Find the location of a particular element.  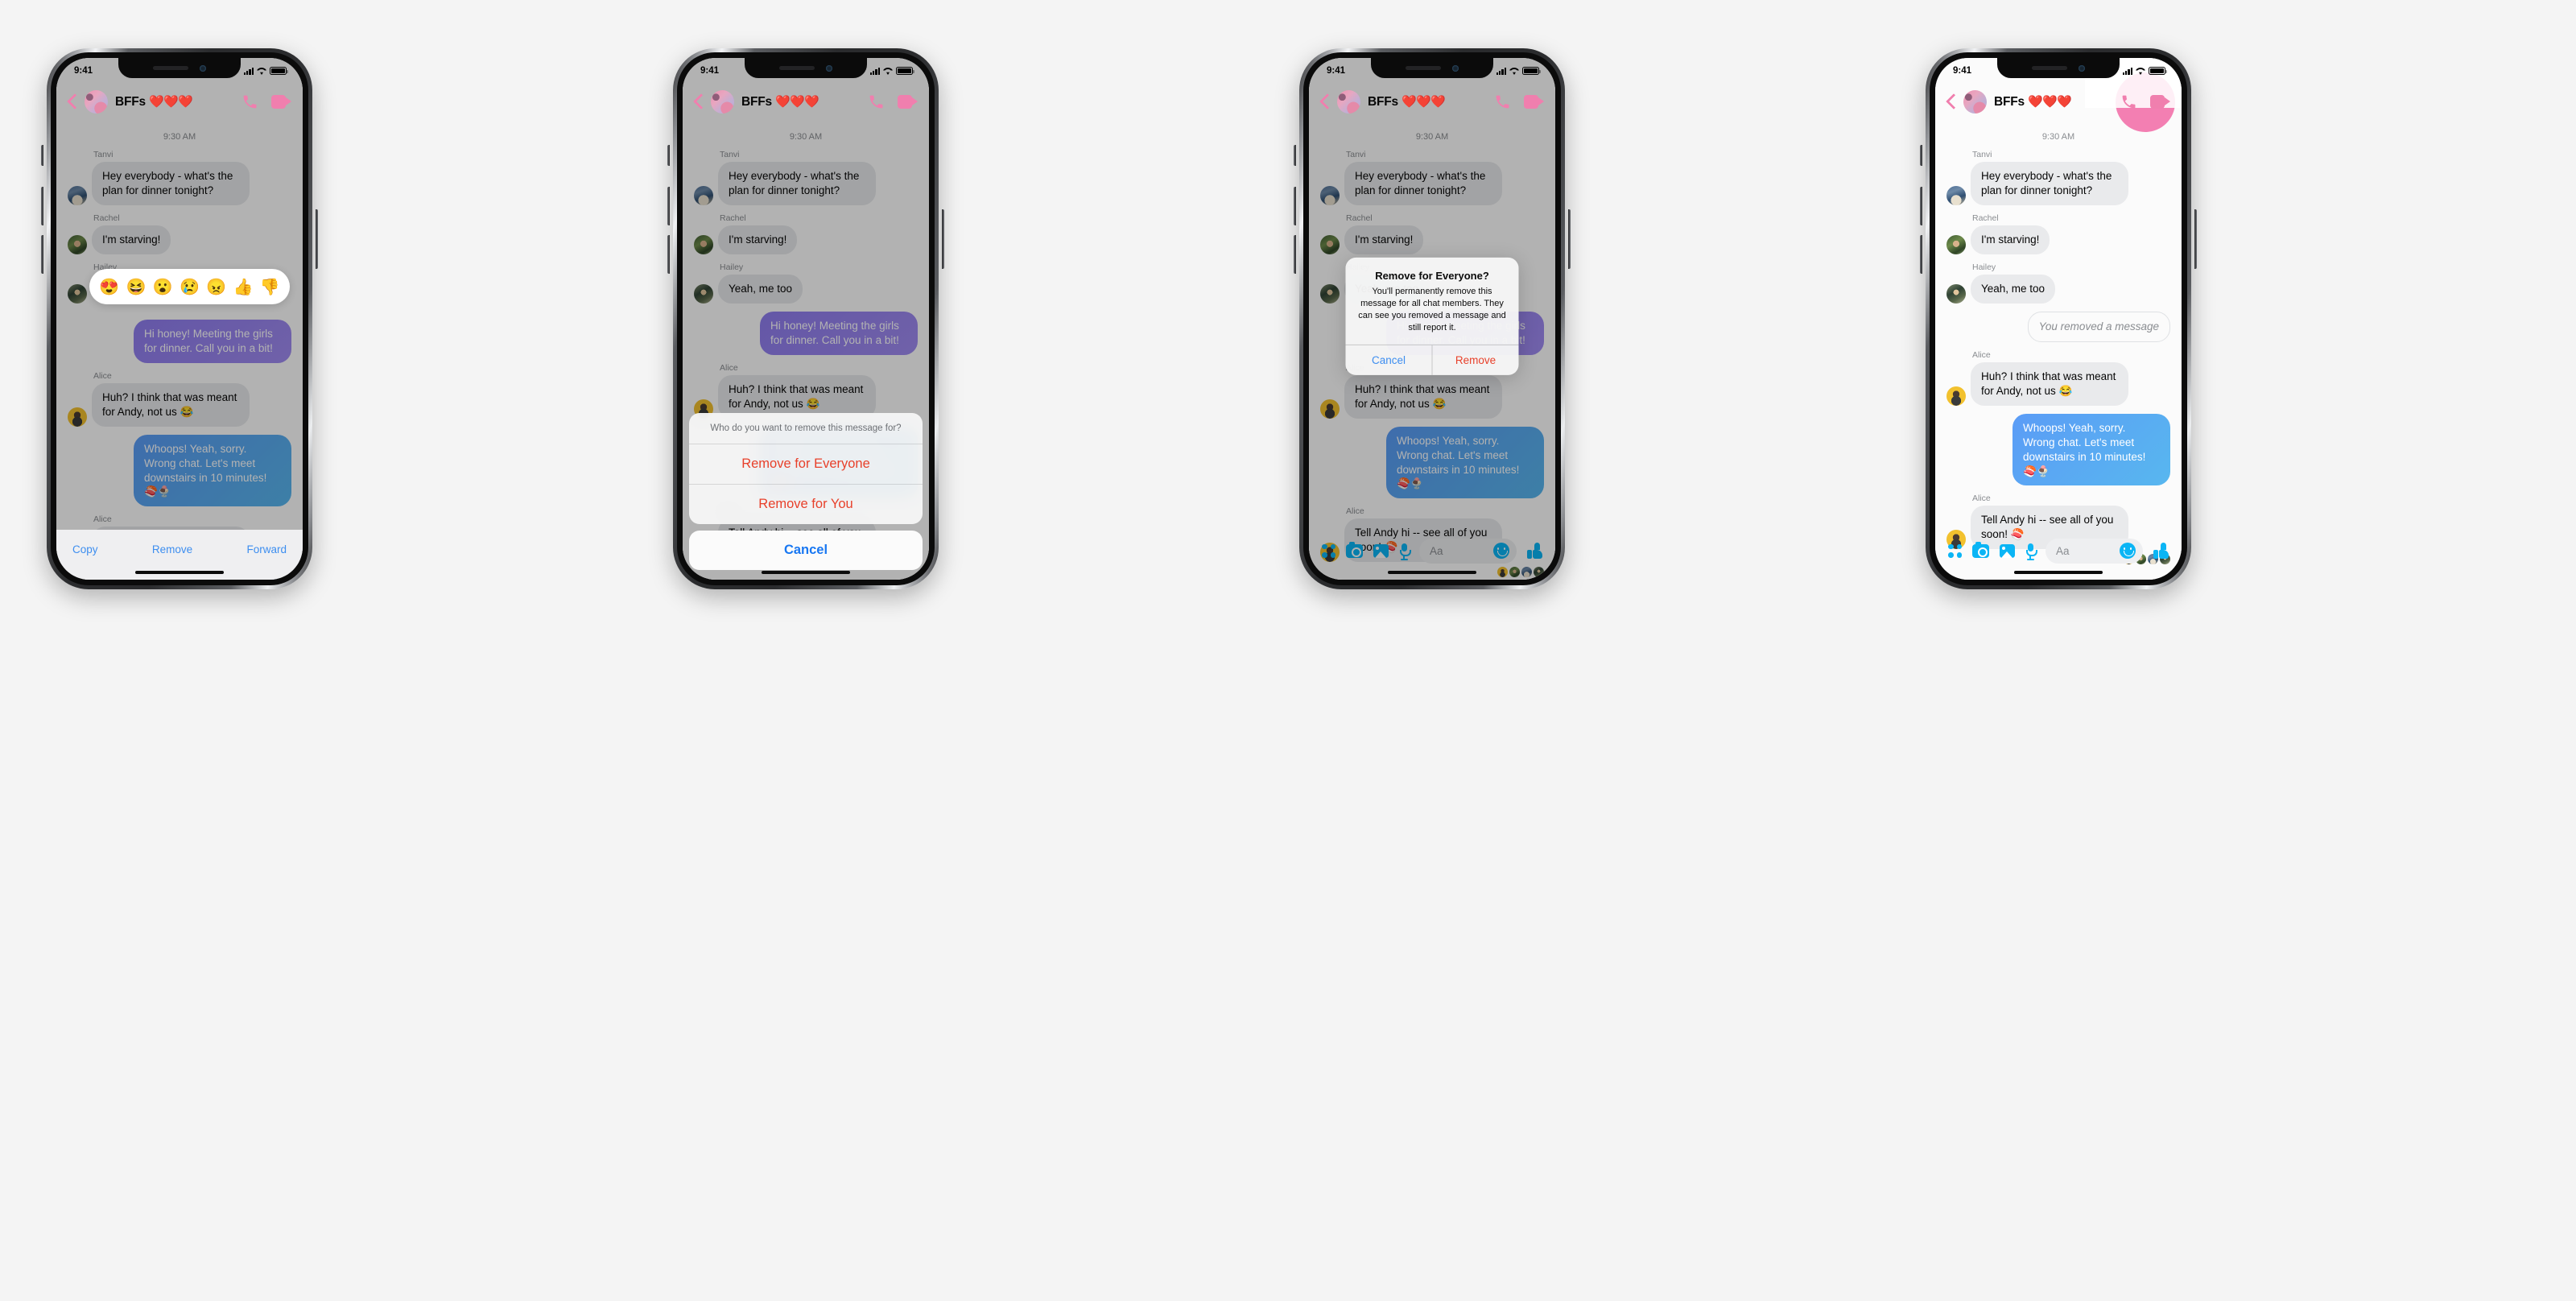

reaction-sad-icon: 😢 is located at coordinates (190, 287).